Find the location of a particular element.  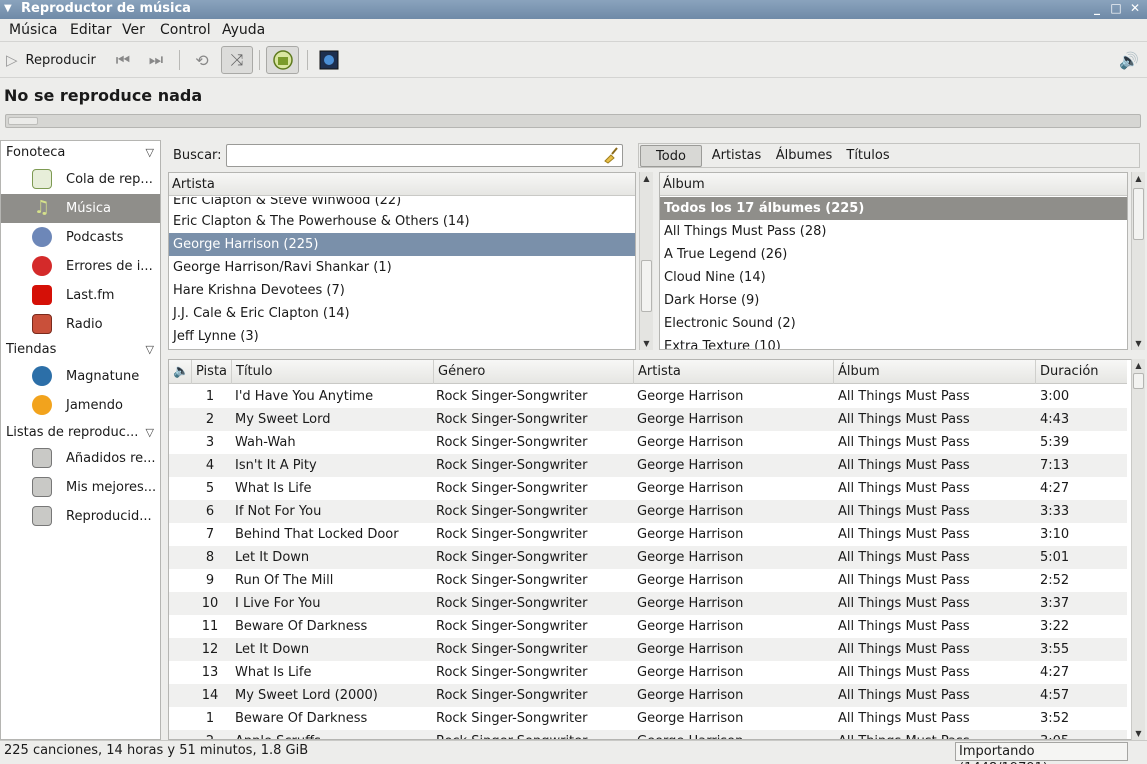

play-button: ▷ Reproducir is located at coordinates (56, 60).